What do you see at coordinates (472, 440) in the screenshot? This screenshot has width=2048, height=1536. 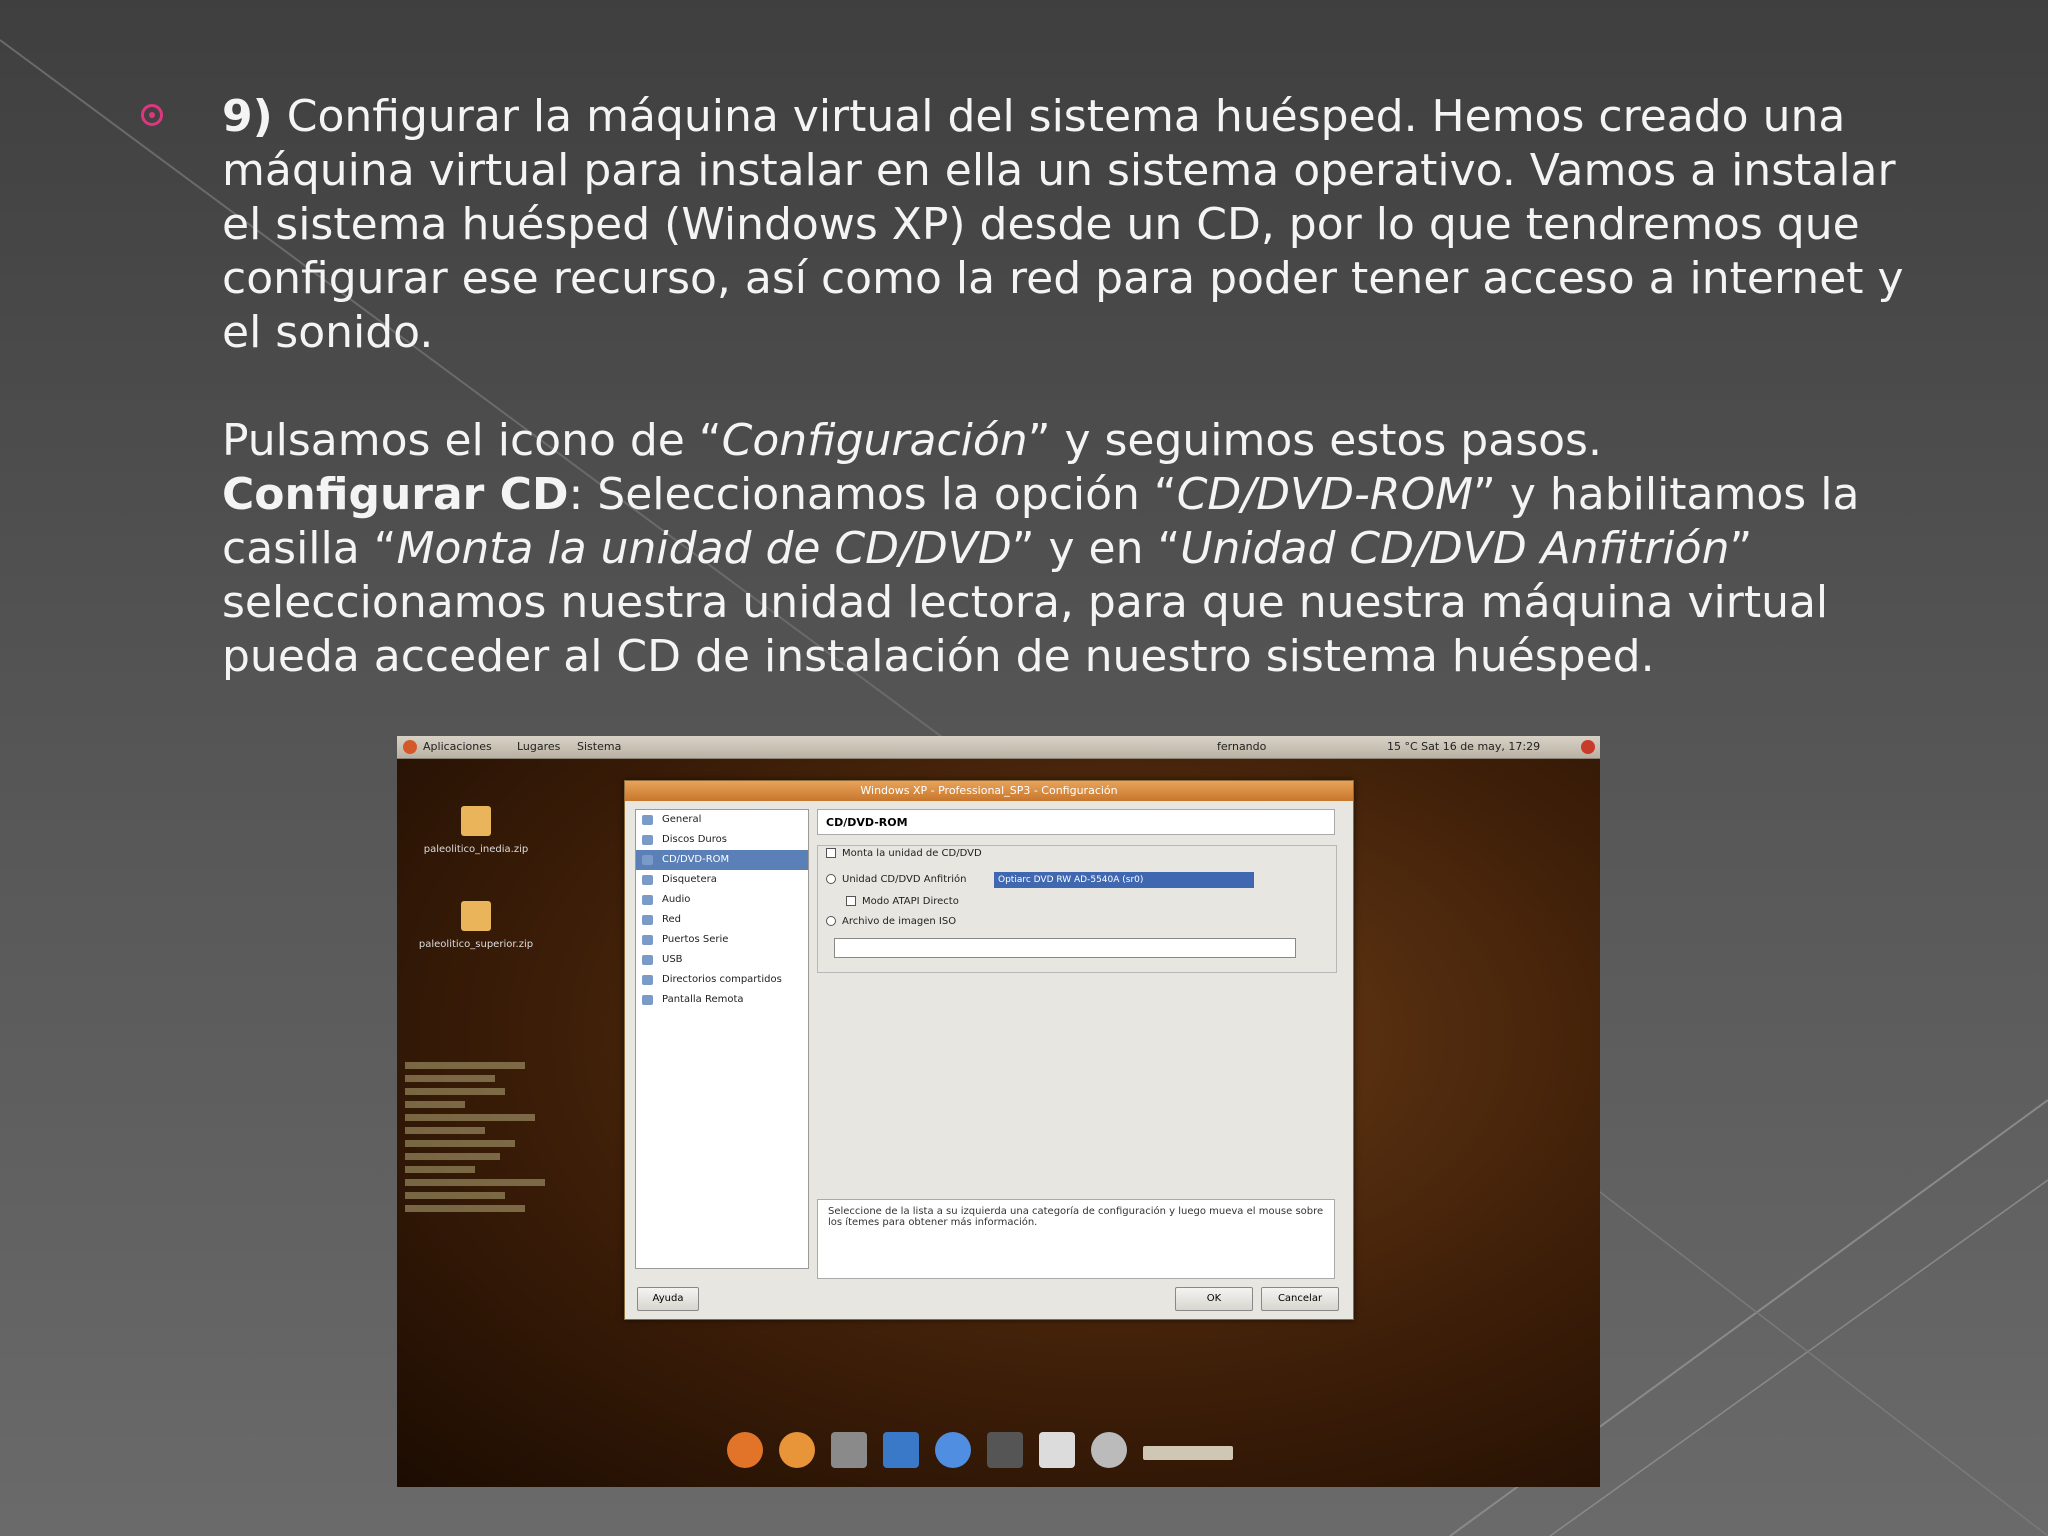 I see `instruction-text: Pulsamos el icono de “` at bounding box center [472, 440].